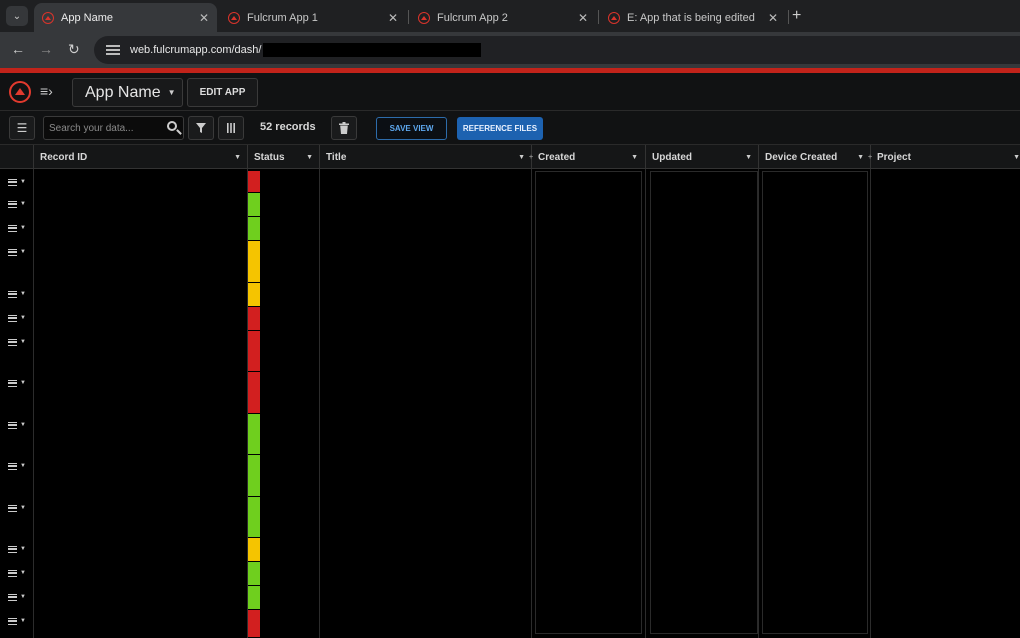  Describe the element at coordinates (424, 17) in the screenshot. I see `fulcrum-favicon-icon` at that location.